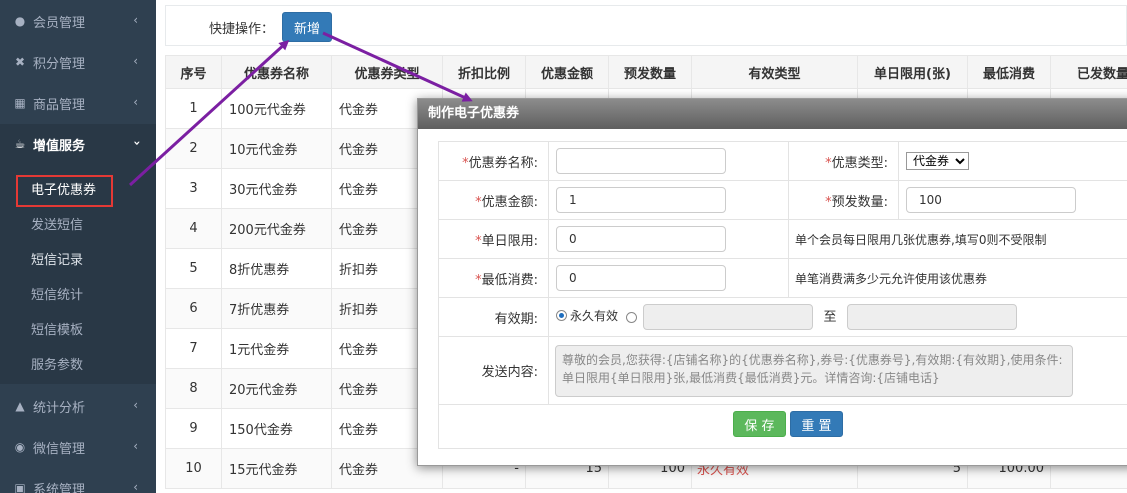  I want to click on min-spend-input, so click(641, 278).